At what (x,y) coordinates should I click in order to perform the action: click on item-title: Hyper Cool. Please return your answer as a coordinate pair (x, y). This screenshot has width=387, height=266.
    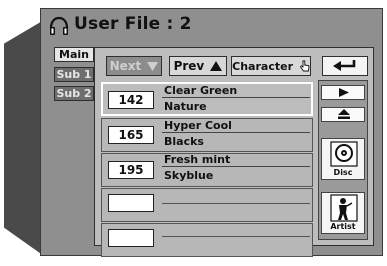
    Looking at the image, I should click on (236, 126).